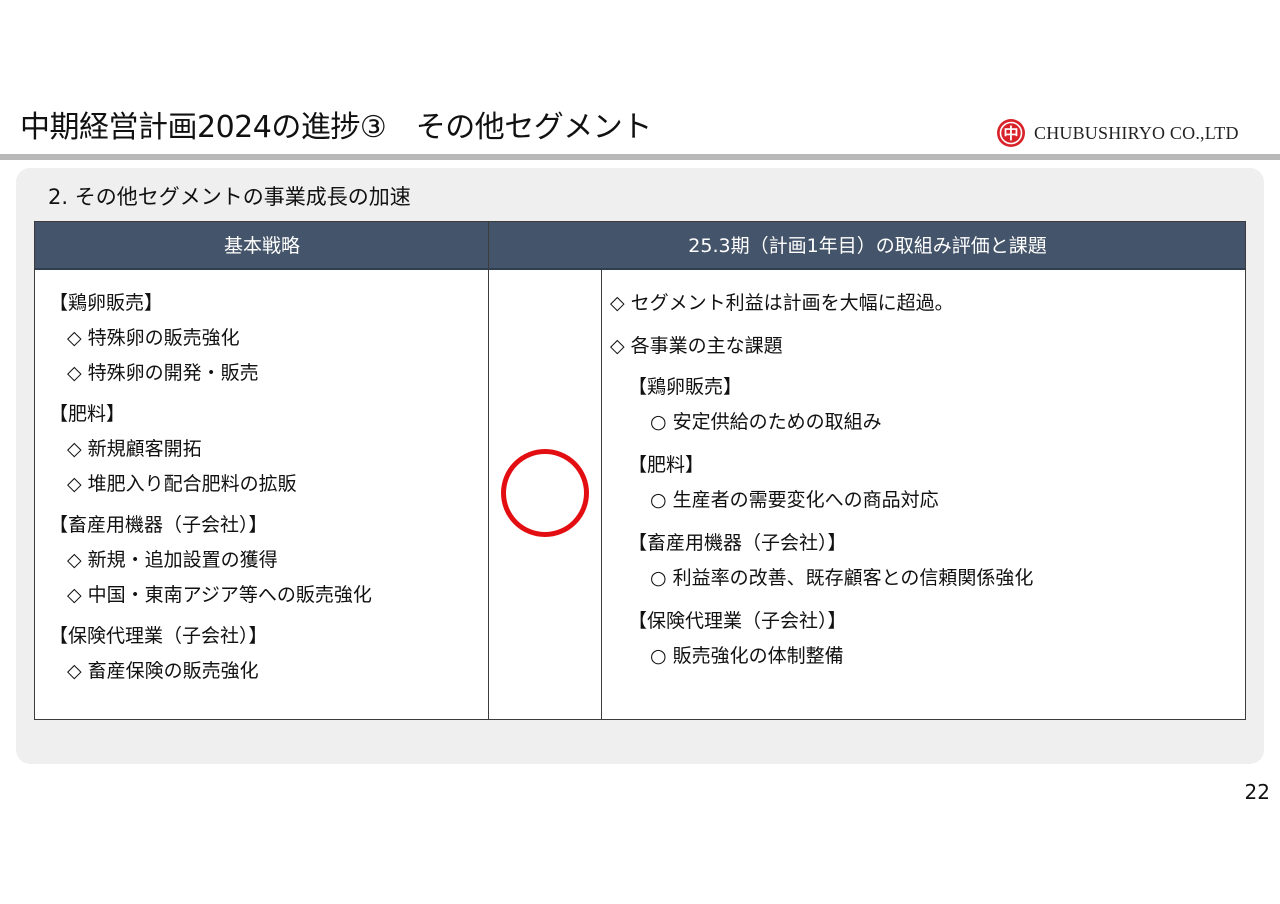 The height and width of the screenshot is (904, 1280). I want to click on header-basic-strategy: 基本戦略, so click(261, 246).